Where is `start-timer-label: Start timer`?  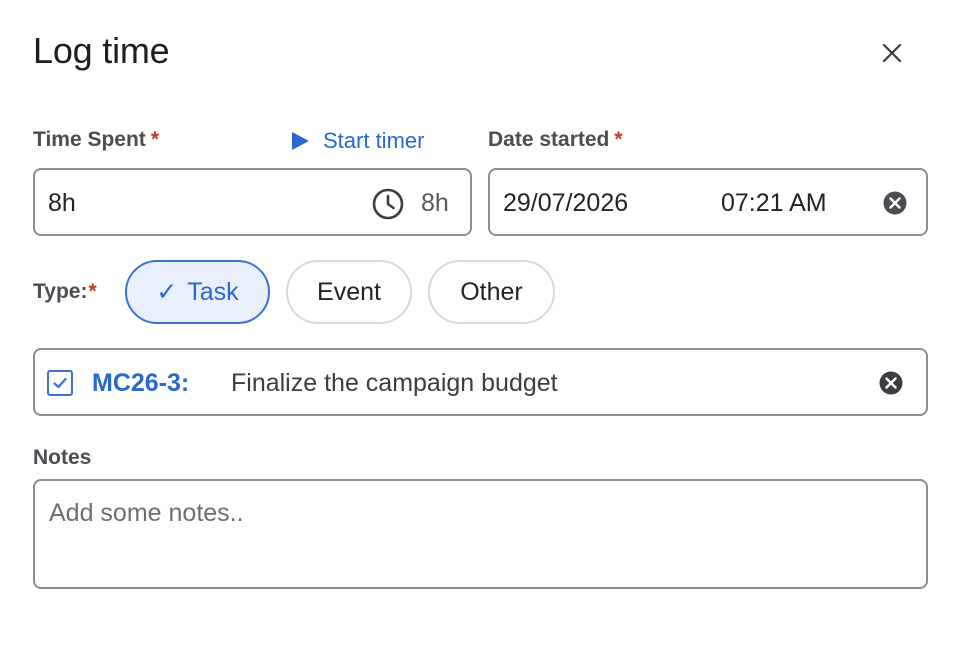
start-timer-label: Start timer is located at coordinates (374, 140).